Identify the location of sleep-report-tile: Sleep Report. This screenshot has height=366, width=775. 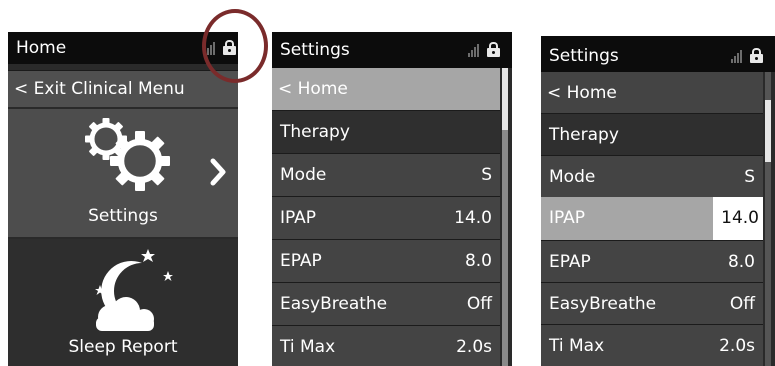
(123, 302).